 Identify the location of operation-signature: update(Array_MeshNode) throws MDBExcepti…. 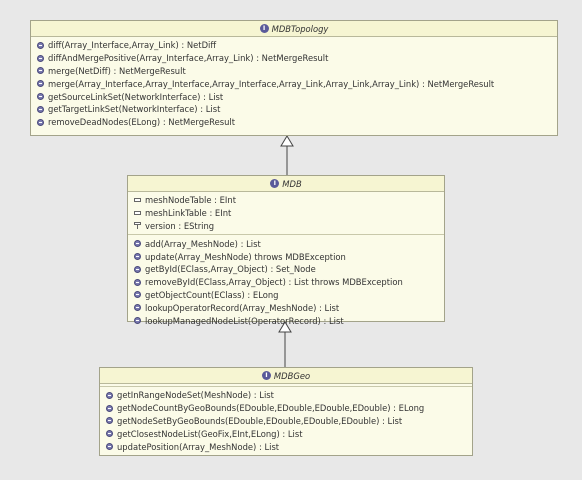
(245, 256).